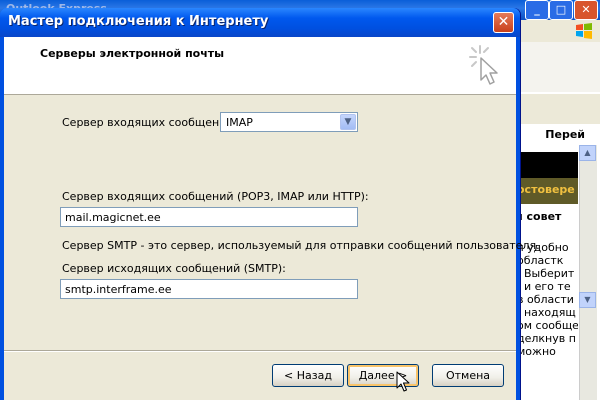  What do you see at coordinates (209, 217) in the screenshot?
I see `incoming-server-input: mail.magicnet.ee` at bounding box center [209, 217].